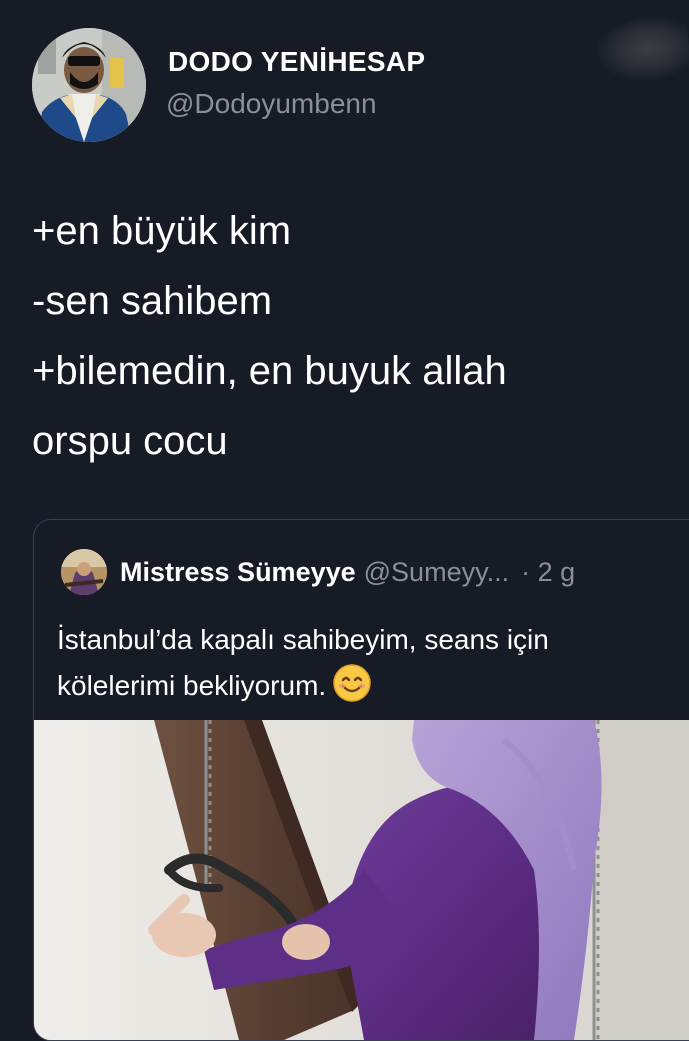 The image size is (689, 1041). I want to click on tweet-line: -sen sahibem, so click(152, 301).